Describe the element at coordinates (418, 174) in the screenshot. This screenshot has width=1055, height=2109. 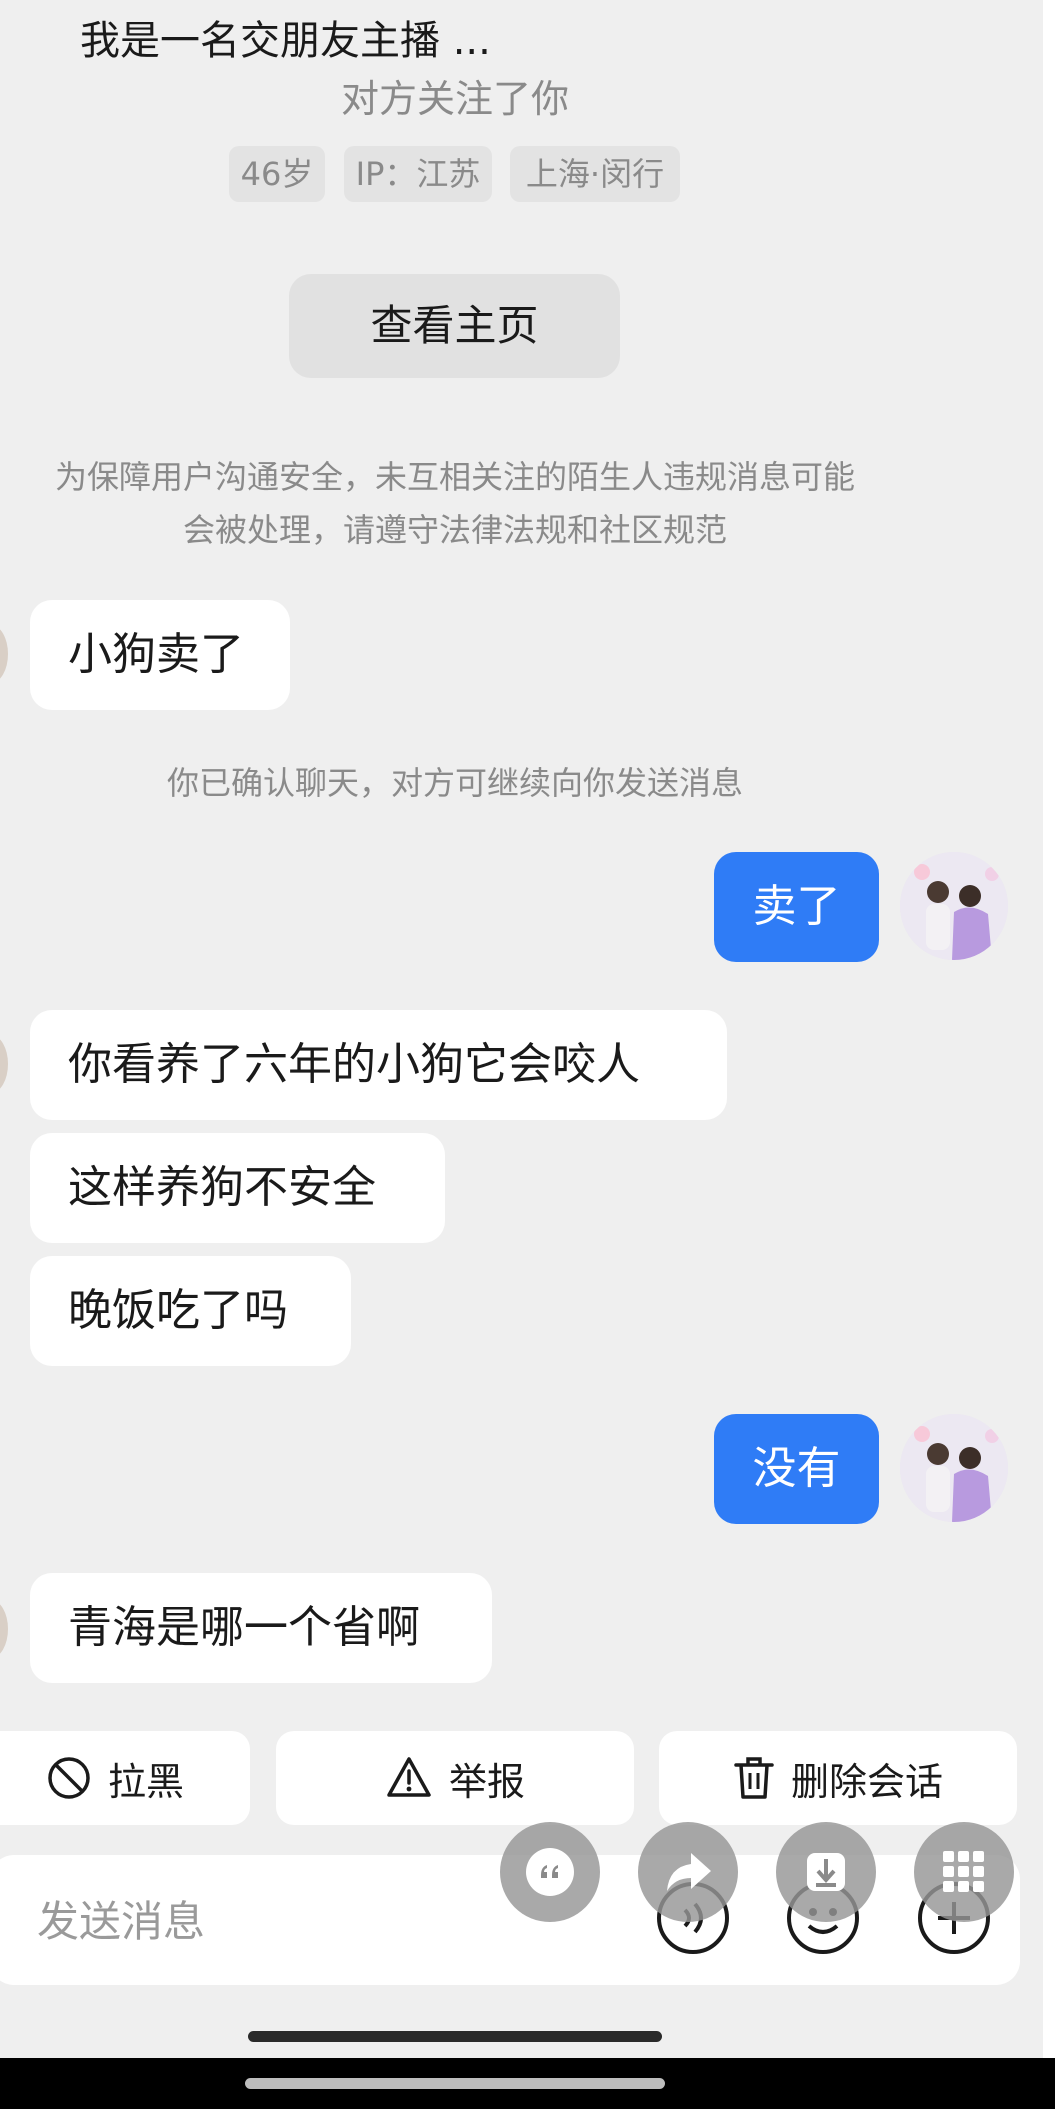
I see `tag-ip-location: IP：江苏` at that location.